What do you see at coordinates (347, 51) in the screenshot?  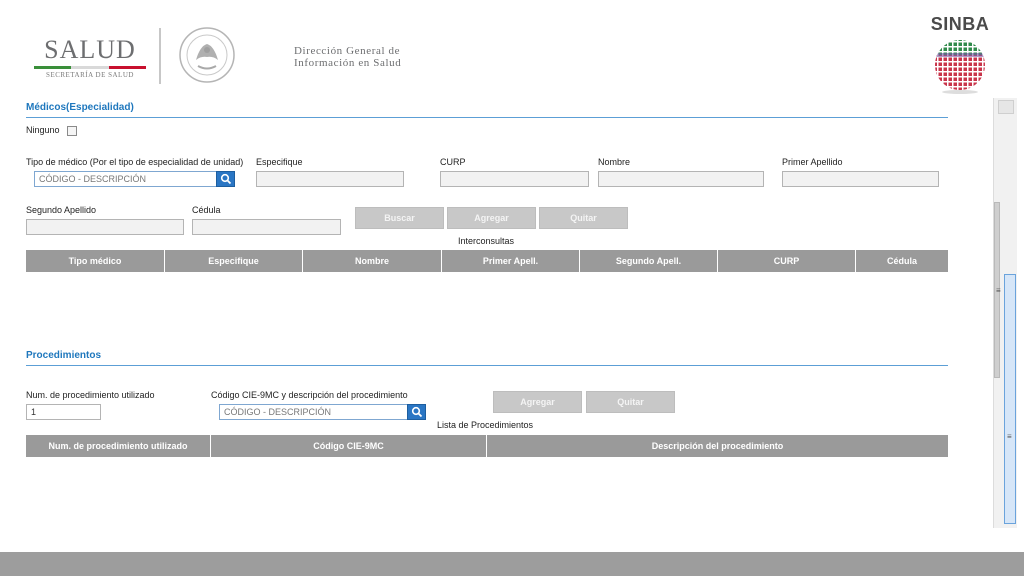 I see `dgis-line-1: Dirección General de` at bounding box center [347, 51].